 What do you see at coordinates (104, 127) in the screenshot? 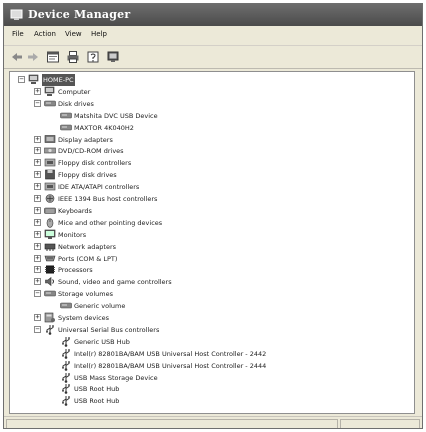
I see `tree-node-label: MAXTOR 4K040H2` at bounding box center [104, 127].